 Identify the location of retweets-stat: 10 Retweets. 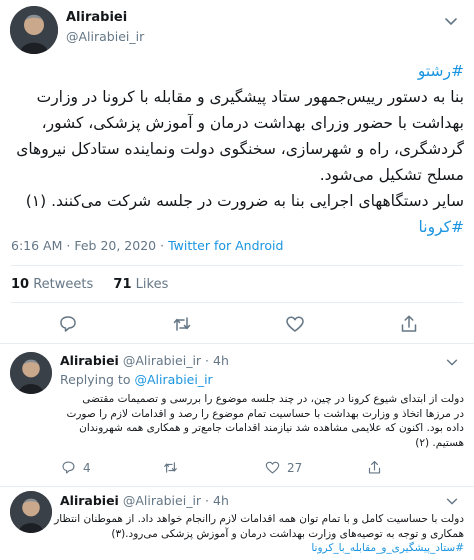
(52, 284).